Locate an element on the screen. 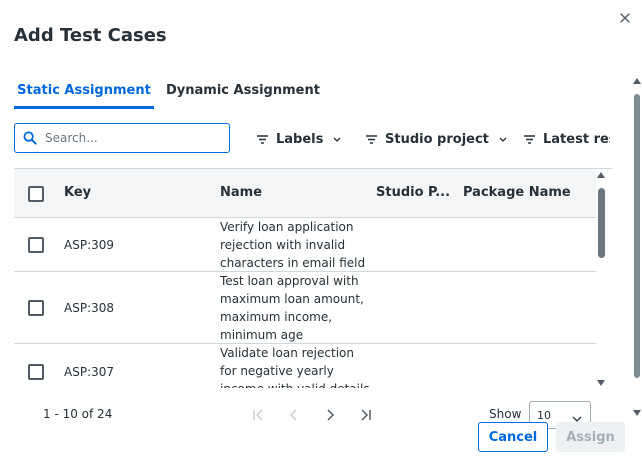 Image resolution: width=642 pixels, height=466 pixels. page-size-value: 10 is located at coordinates (544, 415).